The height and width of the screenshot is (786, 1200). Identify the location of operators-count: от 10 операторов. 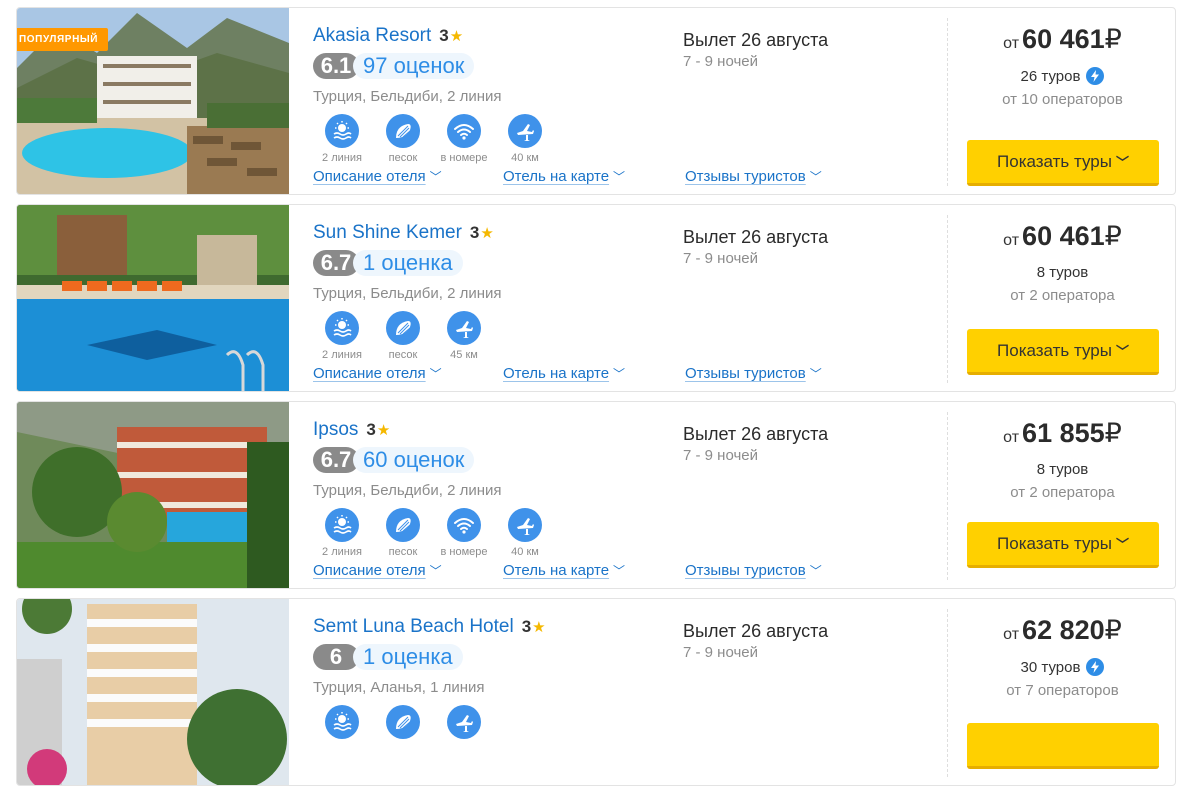
(1062, 99).